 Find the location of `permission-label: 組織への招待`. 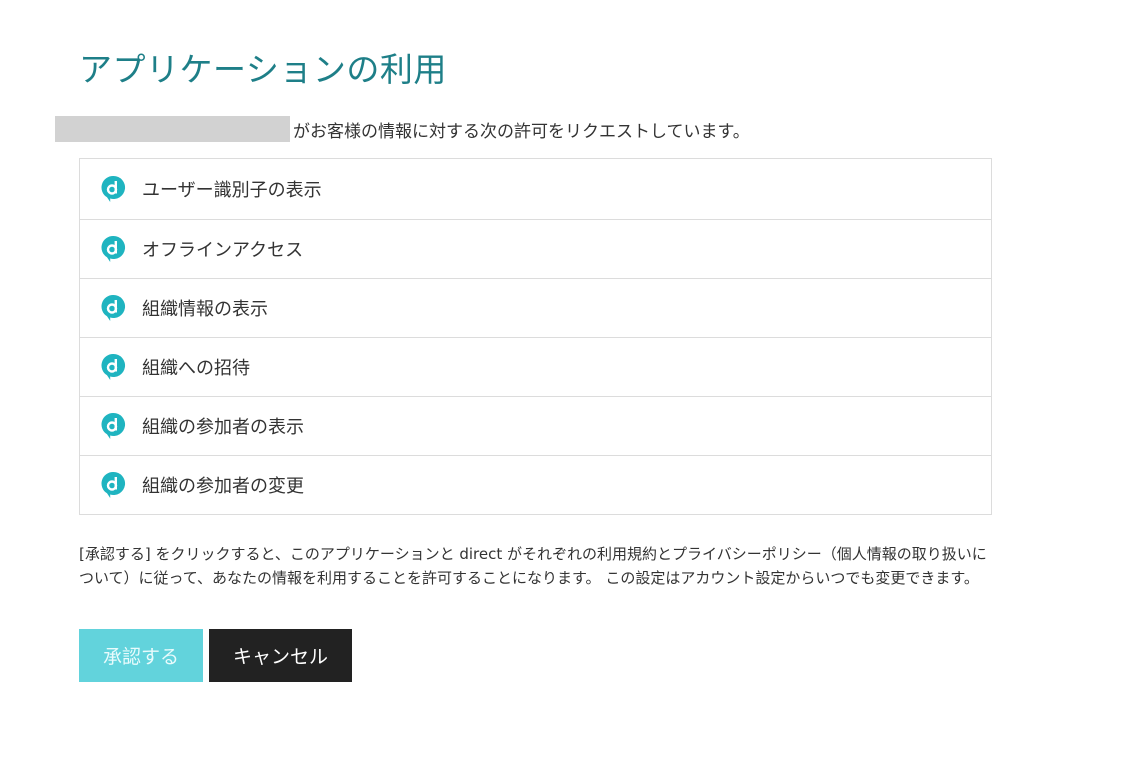

permission-label: 組織への招待 is located at coordinates (196, 368).